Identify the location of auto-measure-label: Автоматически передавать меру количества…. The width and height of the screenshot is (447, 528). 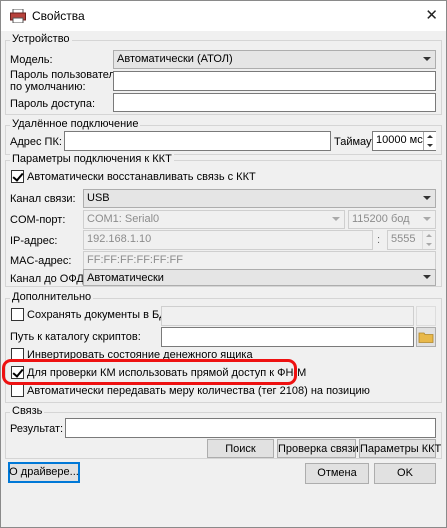
(198, 391).